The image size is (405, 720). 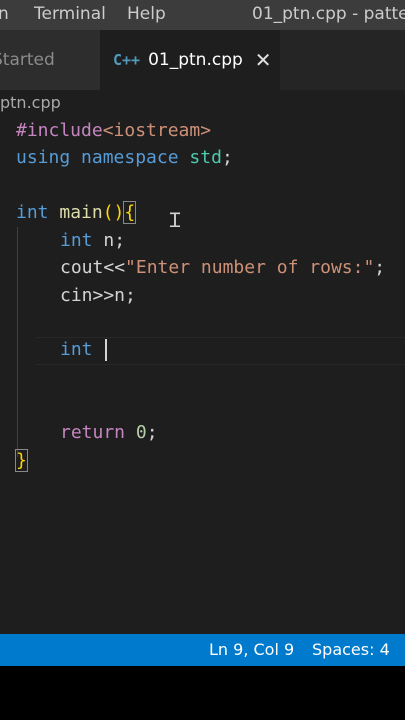 I want to click on string-literal: "Enter number of rows:", so click(x=250, y=267).